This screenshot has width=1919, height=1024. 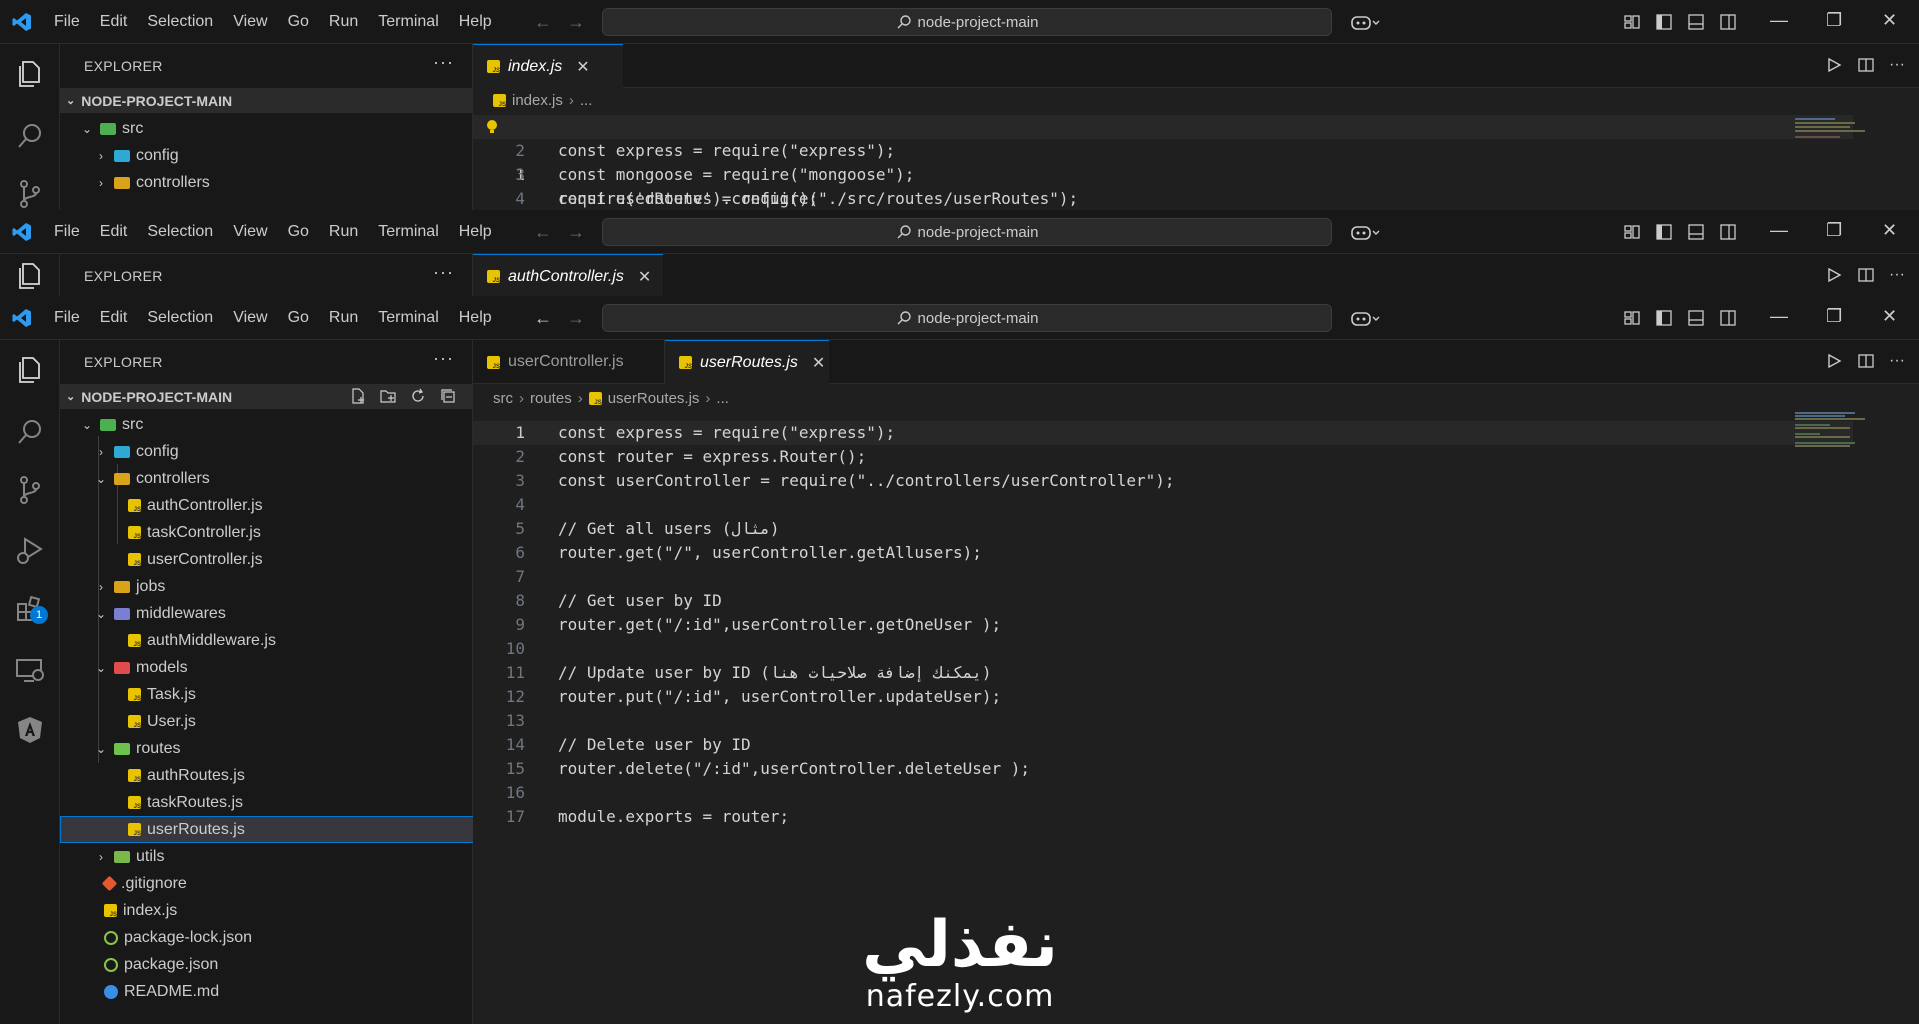 What do you see at coordinates (30, 730) in the screenshot?
I see `angular-icon` at bounding box center [30, 730].